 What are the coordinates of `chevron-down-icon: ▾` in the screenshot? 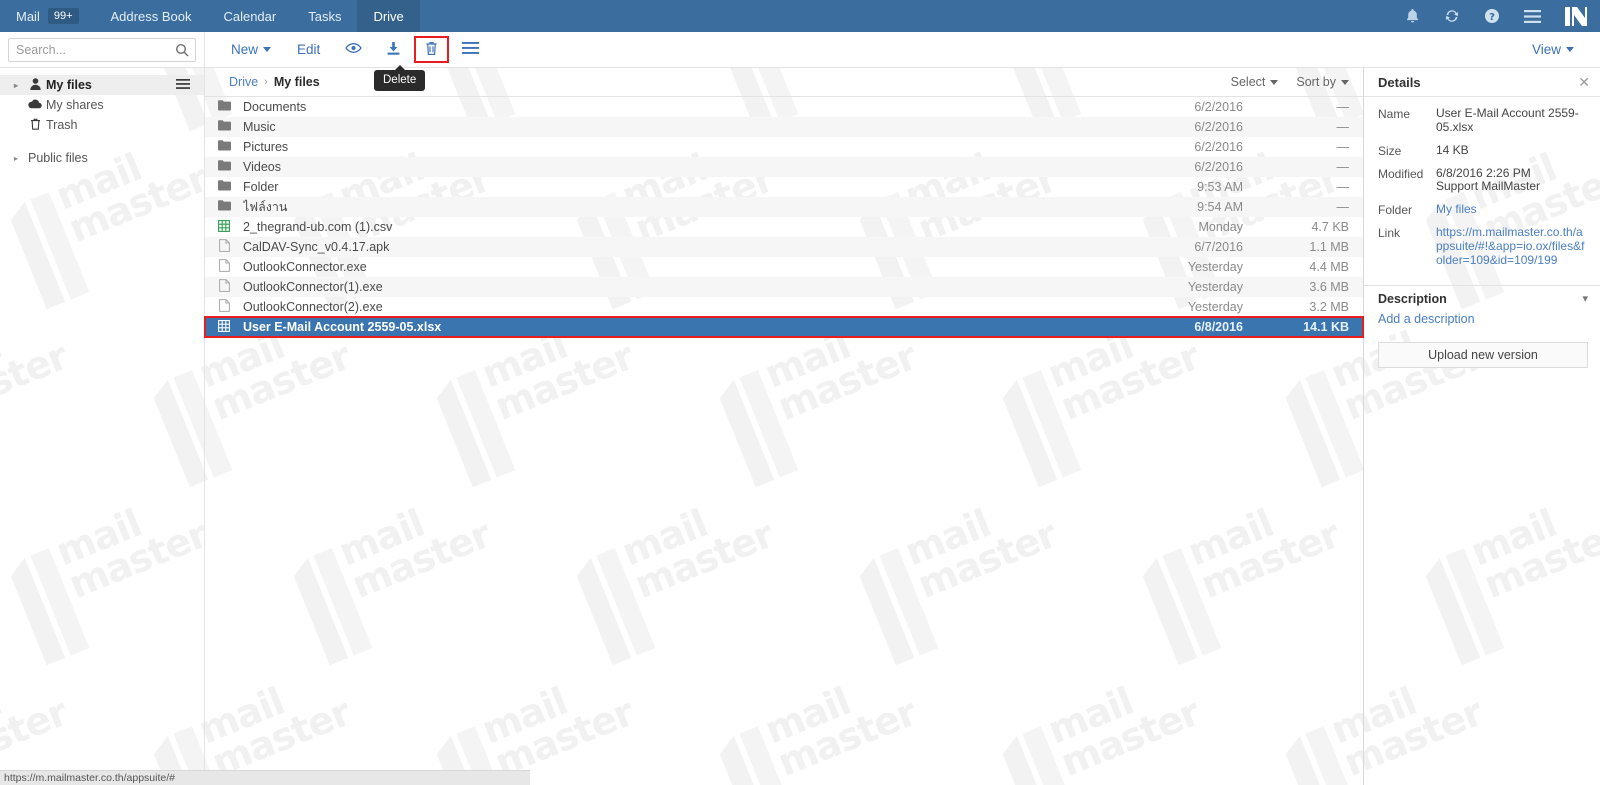 It's located at (1585, 298).